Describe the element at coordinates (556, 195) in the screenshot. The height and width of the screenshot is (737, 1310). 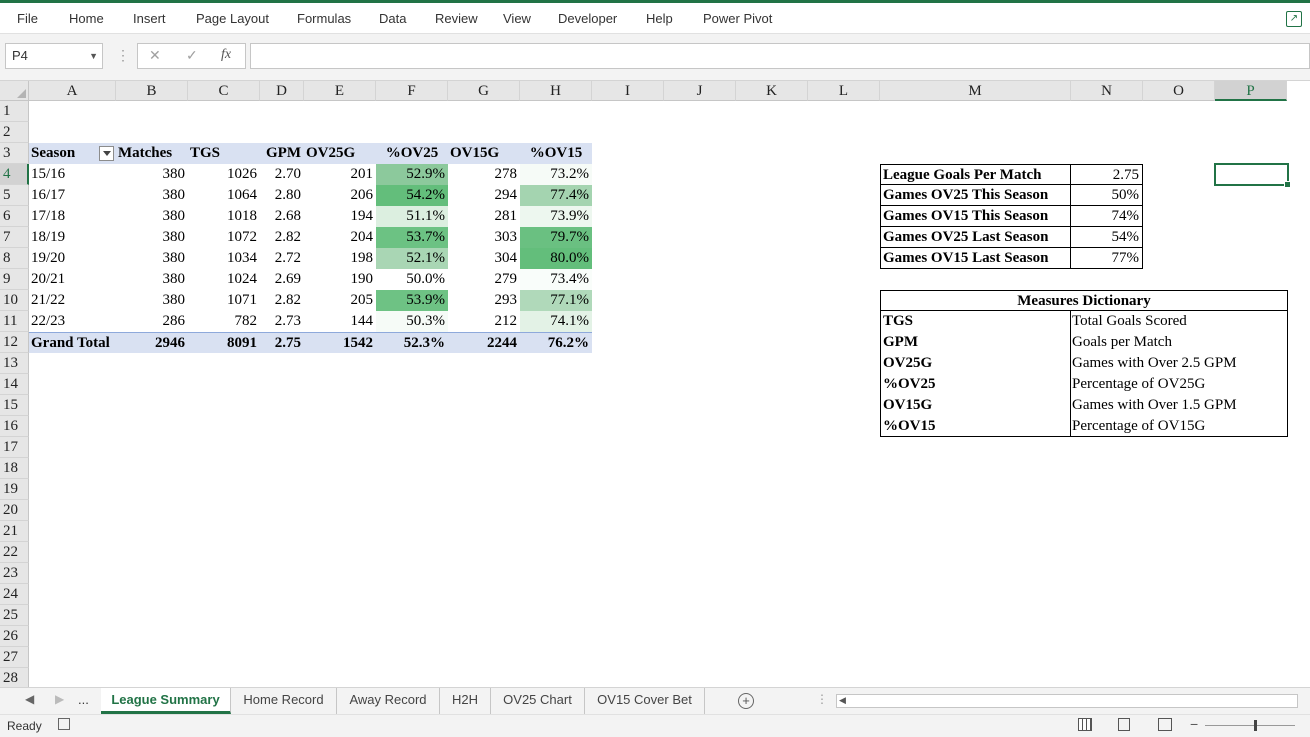
I see `pivot-cell: 77.4%` at that location.